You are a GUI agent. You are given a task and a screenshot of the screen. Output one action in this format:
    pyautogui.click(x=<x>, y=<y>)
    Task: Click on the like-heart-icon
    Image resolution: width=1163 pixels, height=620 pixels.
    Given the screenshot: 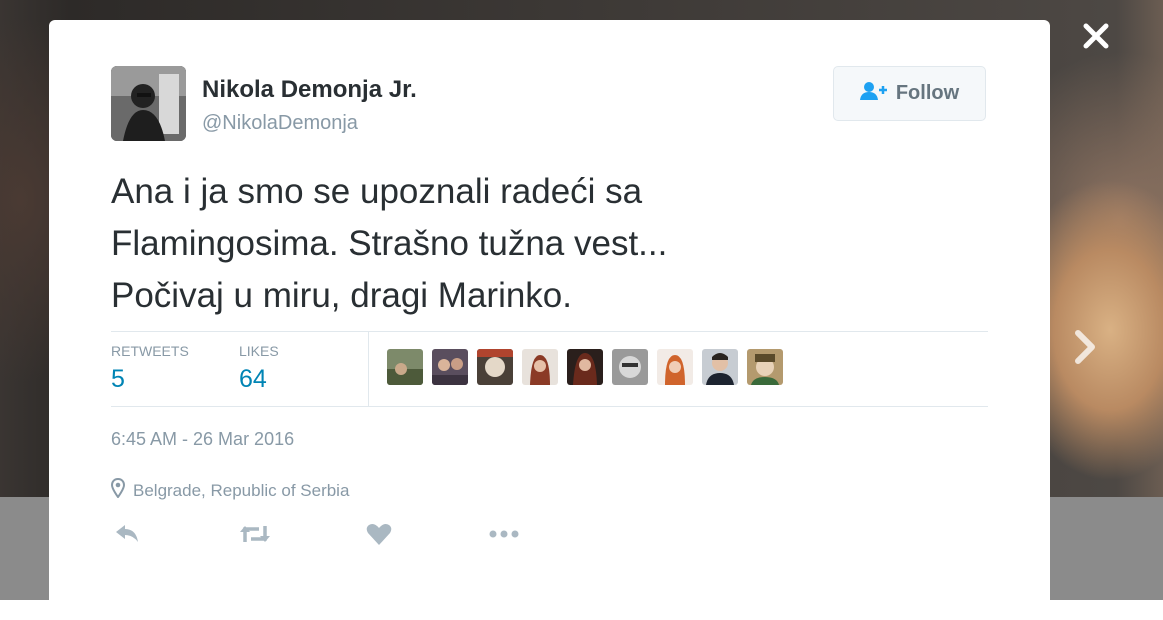 What is the action you would take?
    pyautogui.click(x=379, y=535)
    